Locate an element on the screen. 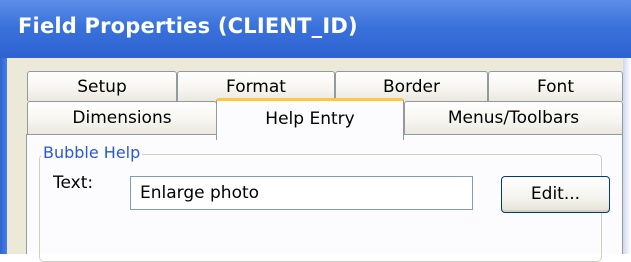 The image size is (631, 262). tab-format: Format is located at coordinates (256, 86).